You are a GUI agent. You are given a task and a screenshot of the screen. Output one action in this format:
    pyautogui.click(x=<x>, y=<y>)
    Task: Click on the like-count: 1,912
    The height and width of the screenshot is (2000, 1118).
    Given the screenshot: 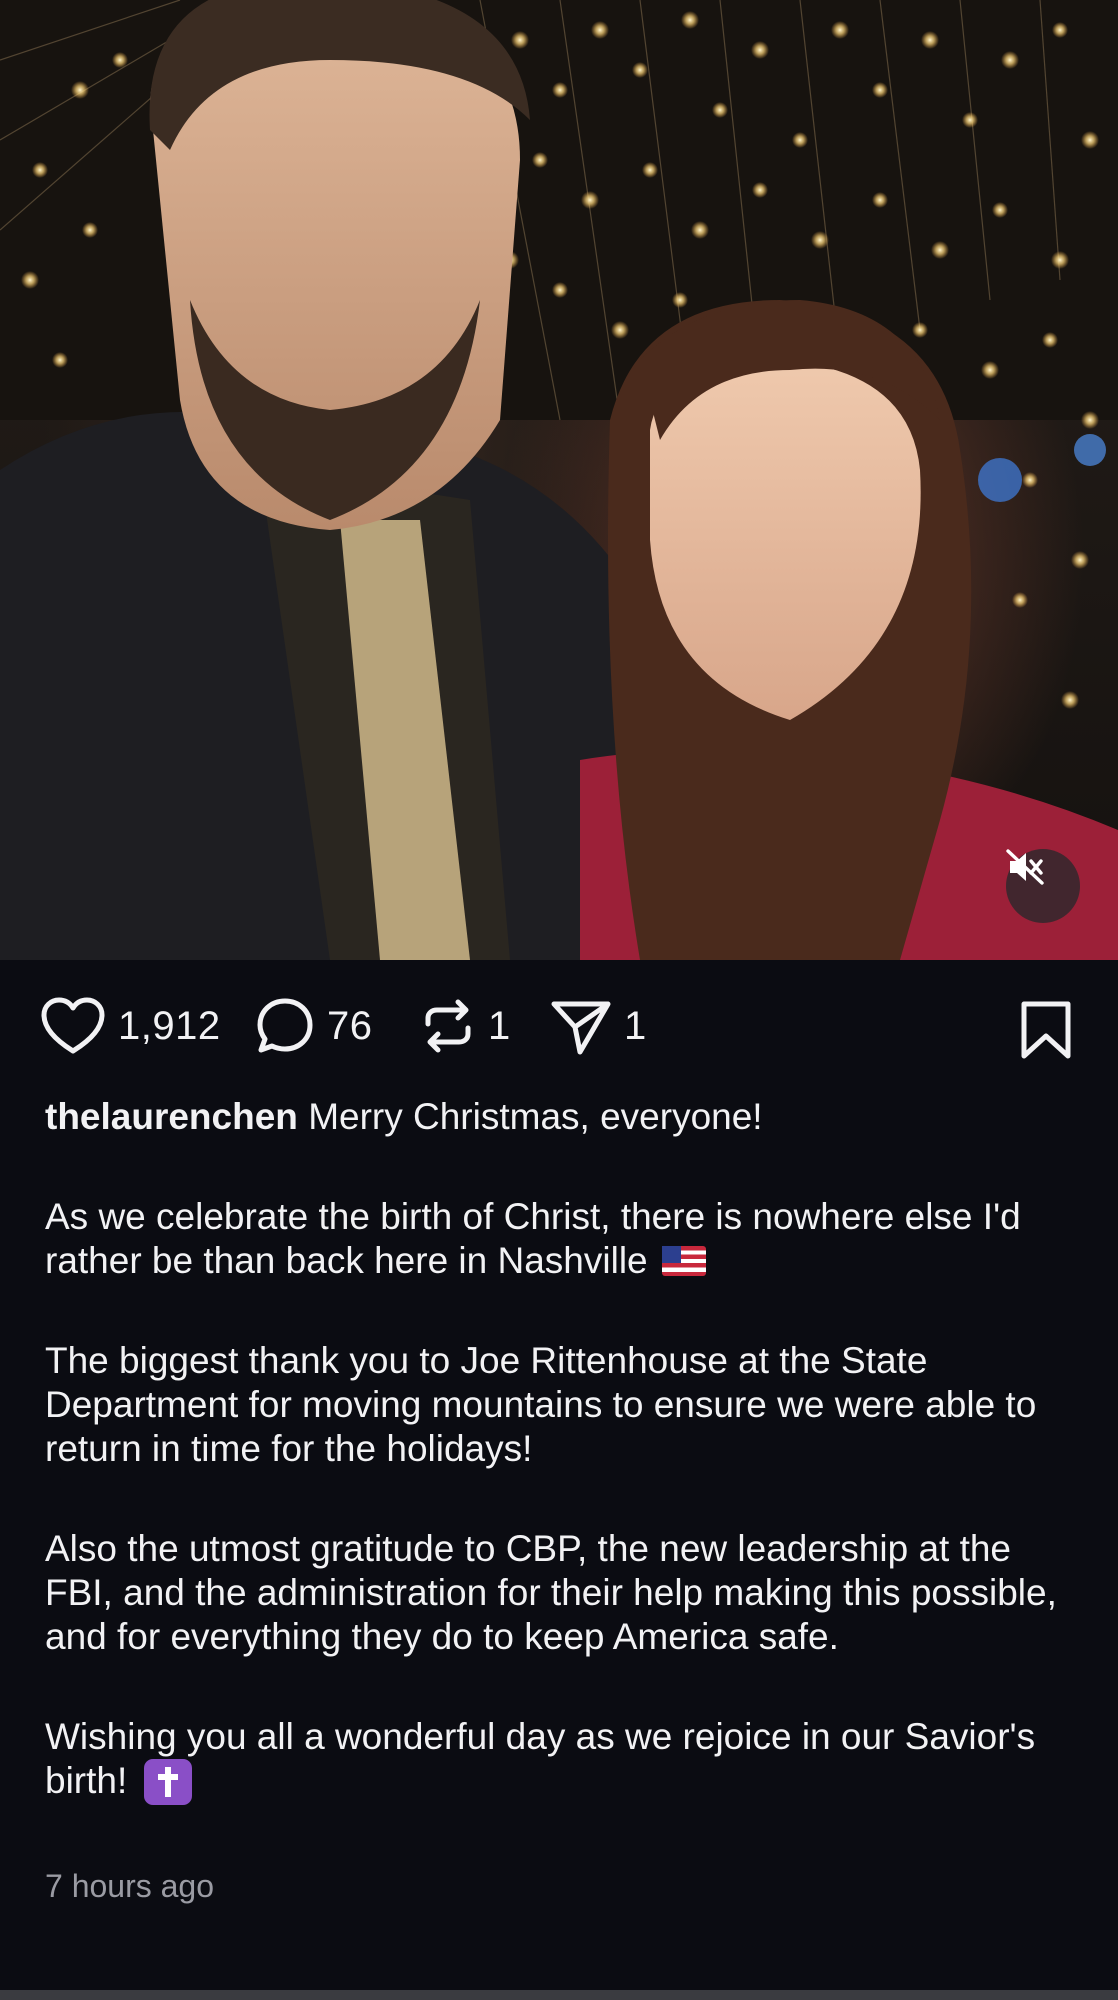 What is the action you would take?
    pyautogui.click(x=169, y=1025)
    